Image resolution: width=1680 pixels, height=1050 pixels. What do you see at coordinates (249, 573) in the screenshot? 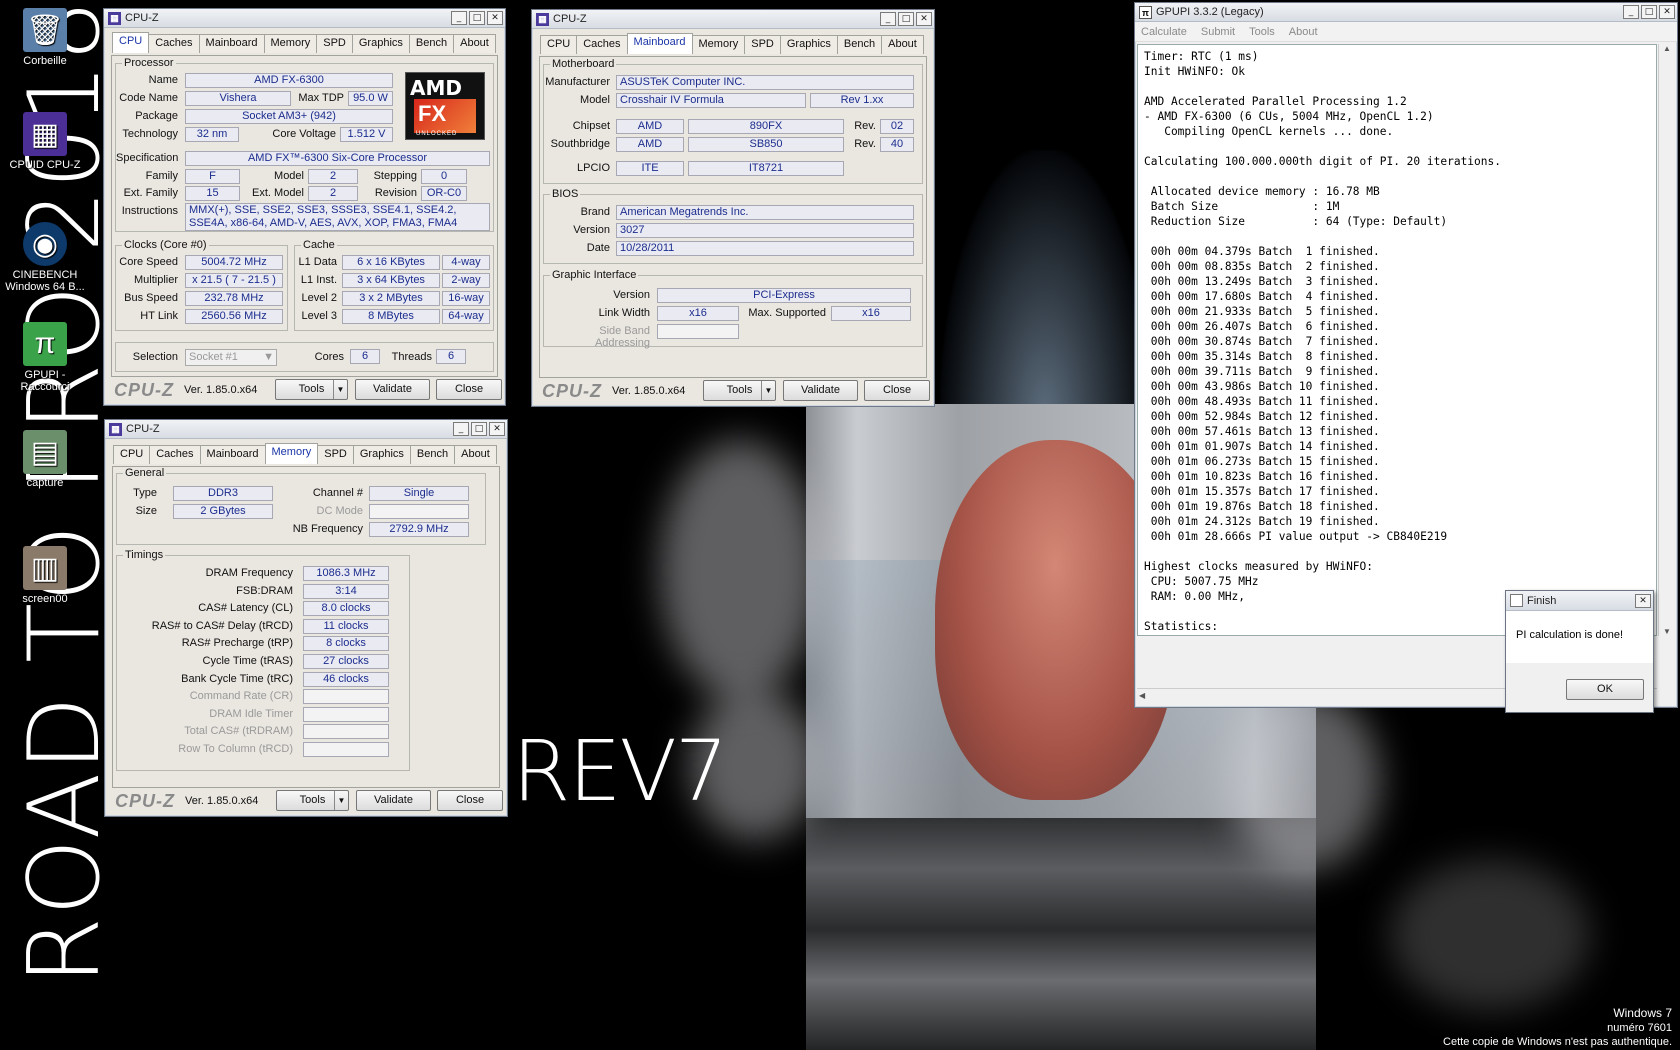
I see `timing-label: DRAM Frequency` at bounding box center [249, 573].